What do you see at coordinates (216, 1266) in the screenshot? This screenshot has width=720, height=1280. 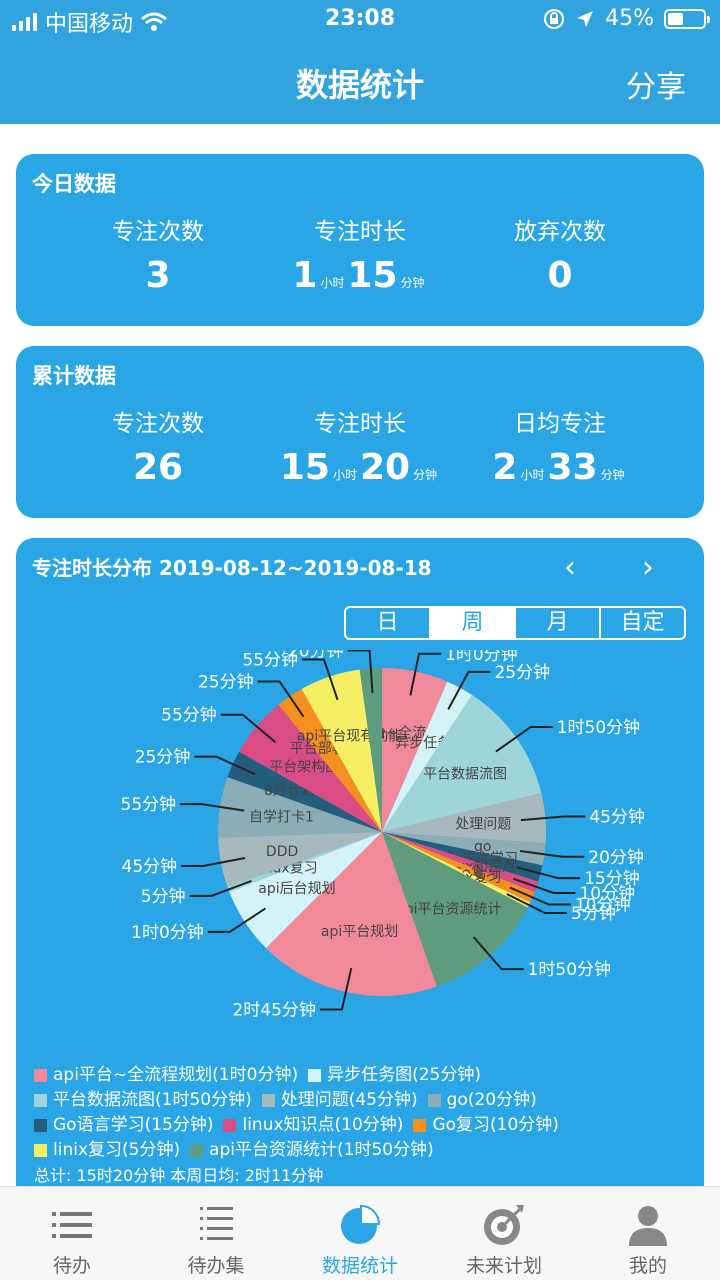 I see `tab-todo-collection-label: 待办集` at bounding box center [216, 1266].